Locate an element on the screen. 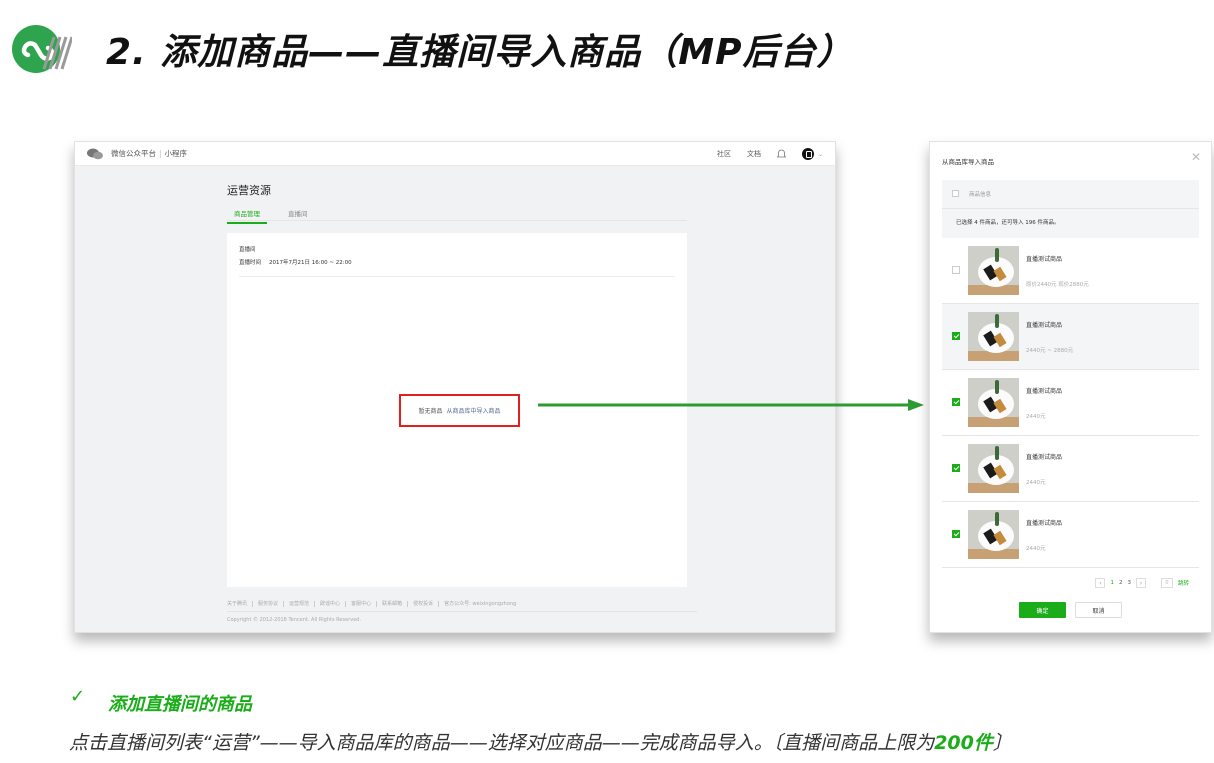 The height and width of the screenshot is (763, 1214). footer-link: 关于腾讯 is located at coordinates (239, 604).